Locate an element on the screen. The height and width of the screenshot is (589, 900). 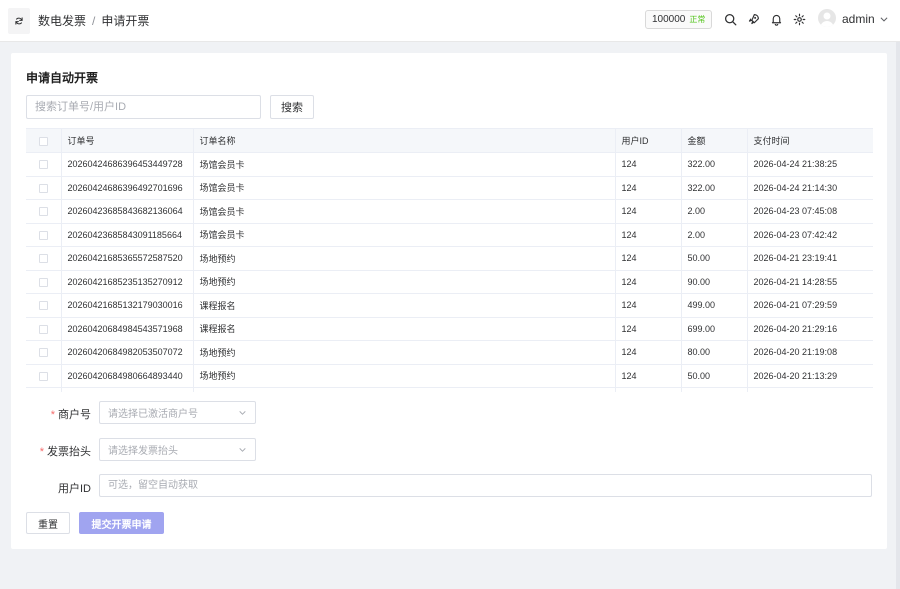
balance-badge: 100000 正常 is located at coordinates (679, 19).